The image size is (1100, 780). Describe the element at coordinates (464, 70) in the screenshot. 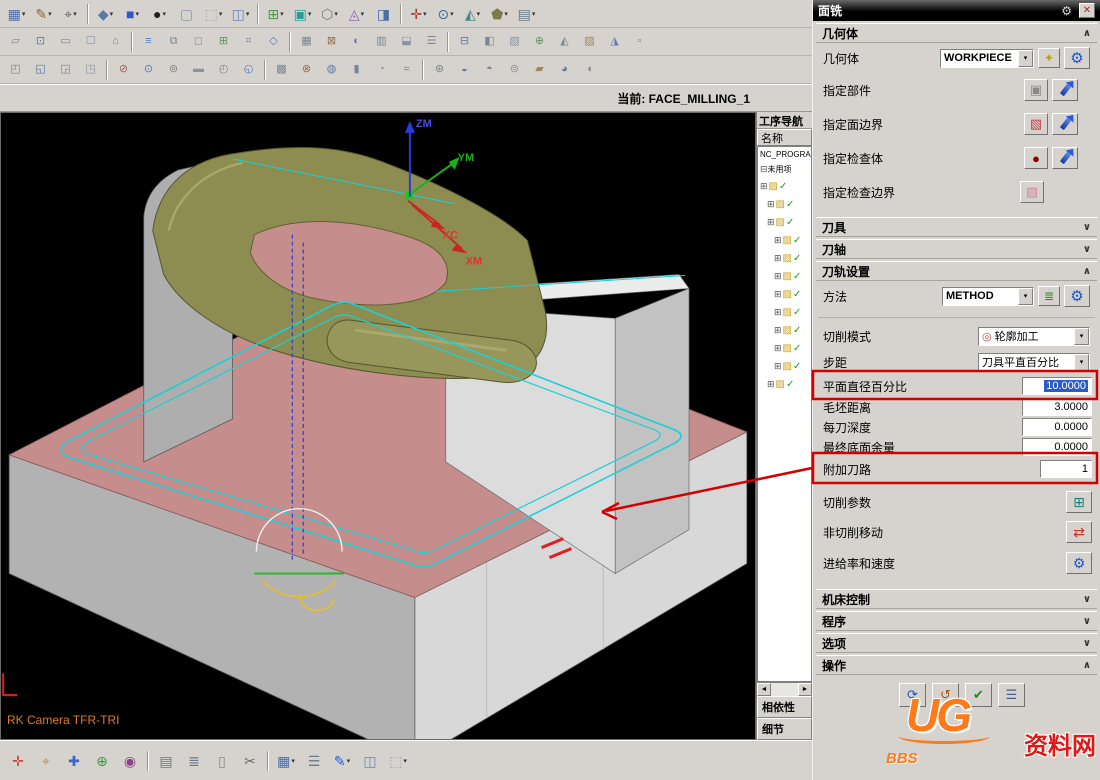

I see `toolbar-button: ◒` at that location.